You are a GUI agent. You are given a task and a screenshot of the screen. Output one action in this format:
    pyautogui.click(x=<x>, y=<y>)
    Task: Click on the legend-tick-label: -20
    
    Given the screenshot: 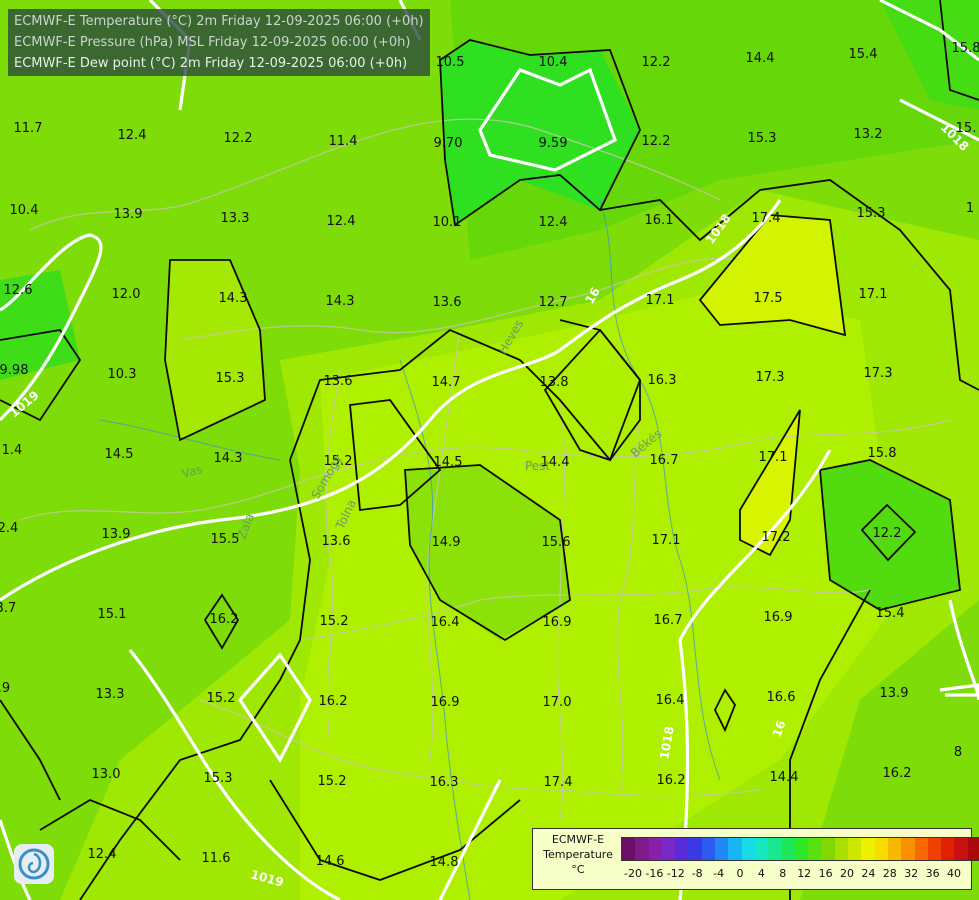 What is the action you would take?
    pyautogui.click(x=633, y=873)
    